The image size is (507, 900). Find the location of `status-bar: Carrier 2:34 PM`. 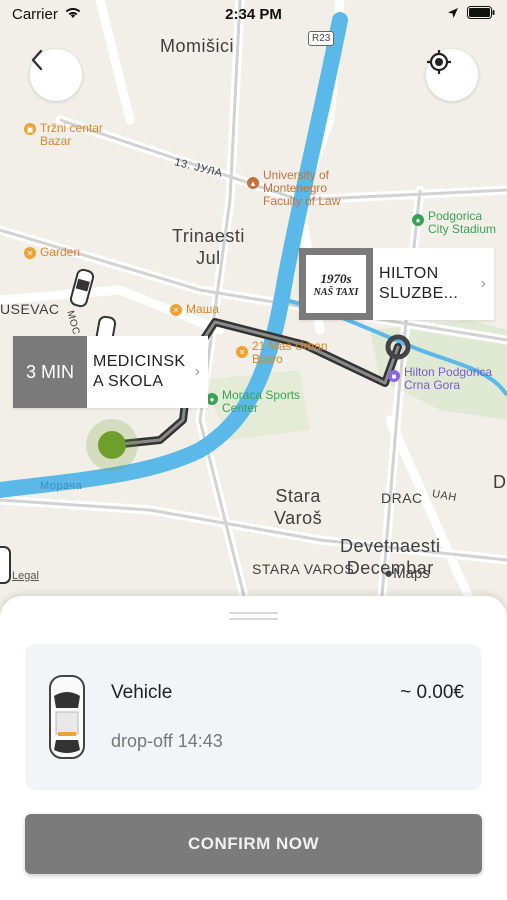

status-bar: Carrier 2:34 PM is located at coordinates (253, 14).